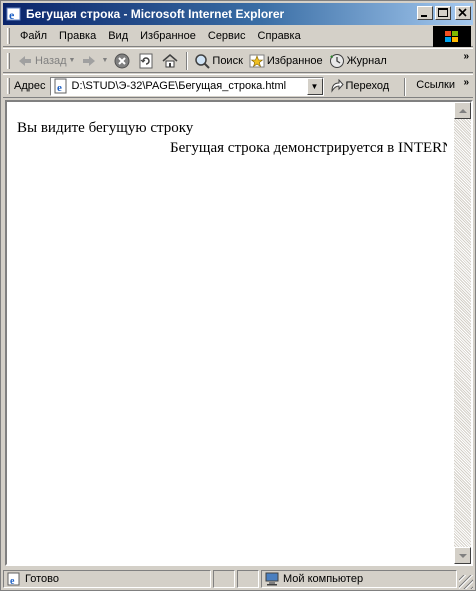  What do you see at coordinates (107, 579) in the screenshot?
I see `status-pane: e Готово` at bounding box center [107, 579].